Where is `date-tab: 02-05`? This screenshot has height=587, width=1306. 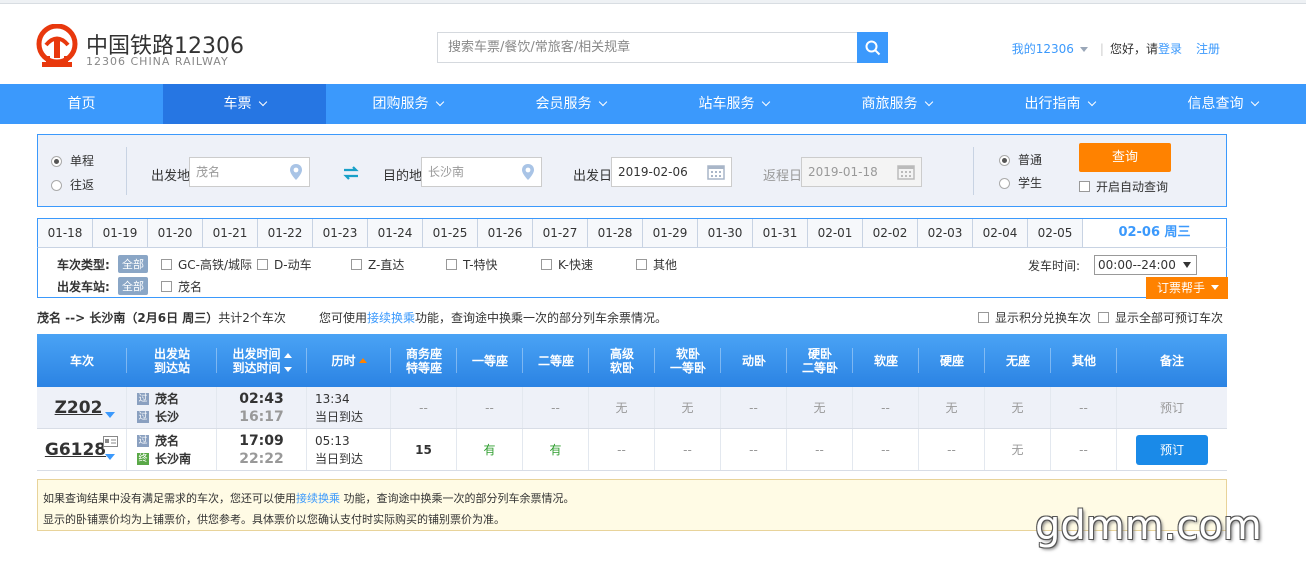
date-tab: 02-05 is located at coordinates (1055, 233).